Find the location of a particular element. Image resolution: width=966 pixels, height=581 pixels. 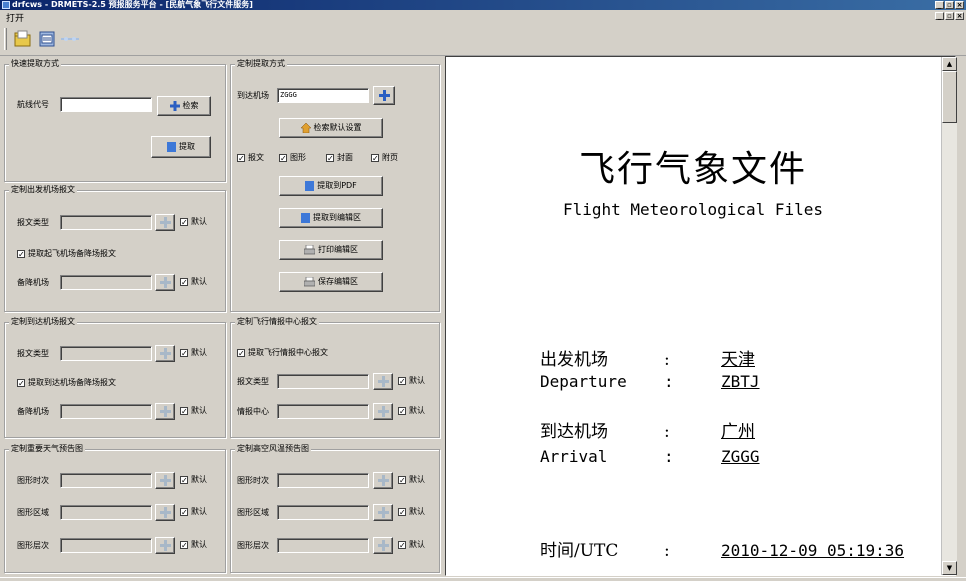

quick-extract-group: 快速提取方式 航线代号 检索 提取 is located at coordinates (115, 120).